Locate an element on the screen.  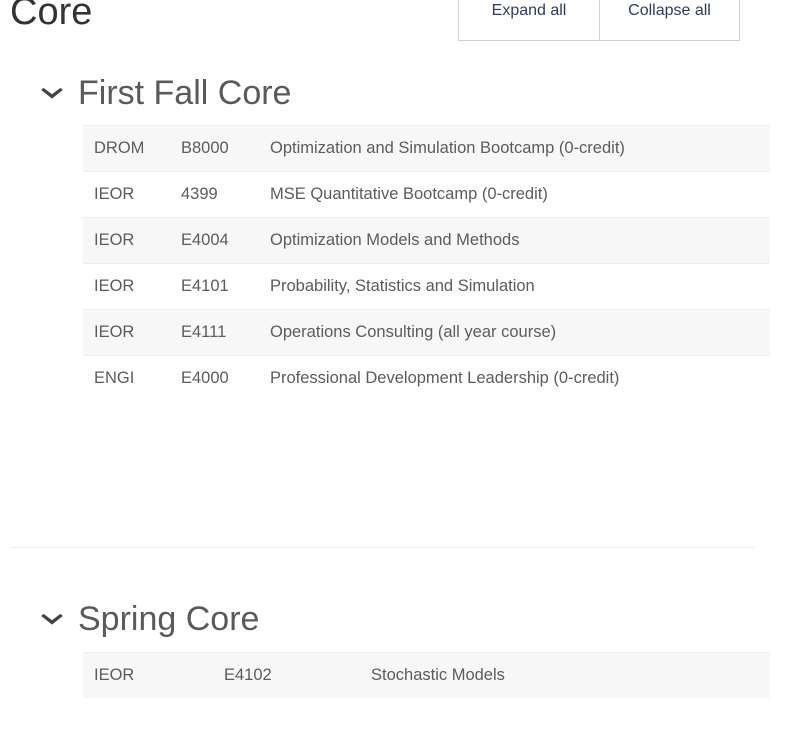
course-code: E4000 is located at coordinates (223, 378).